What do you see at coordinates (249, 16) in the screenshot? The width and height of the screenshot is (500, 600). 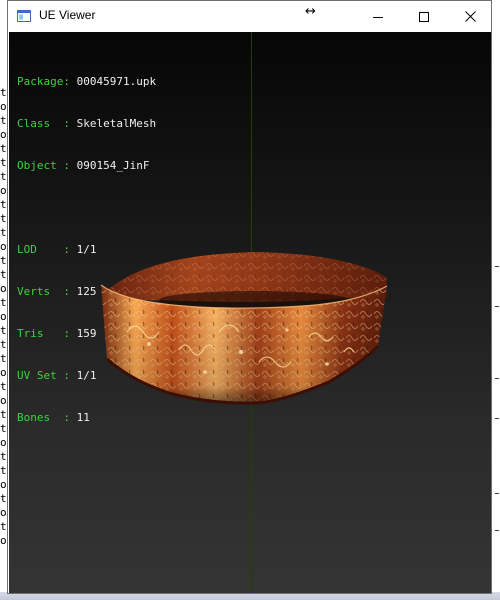 I see `title-bar: UE Viewer ↔` at bounding box center [249, 16].